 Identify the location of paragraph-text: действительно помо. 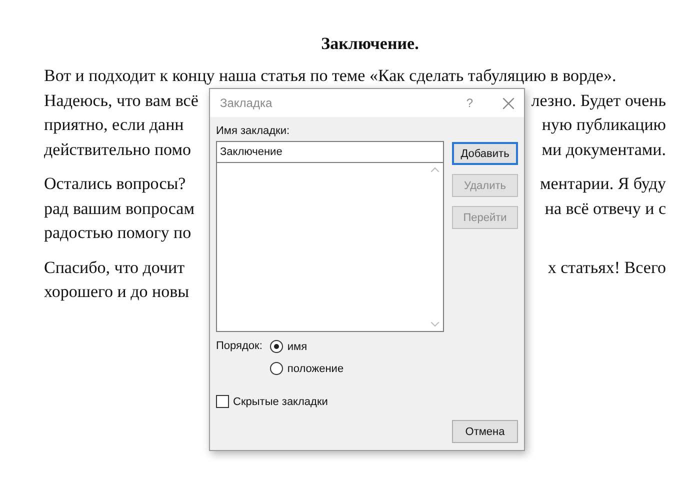
(117, 149).